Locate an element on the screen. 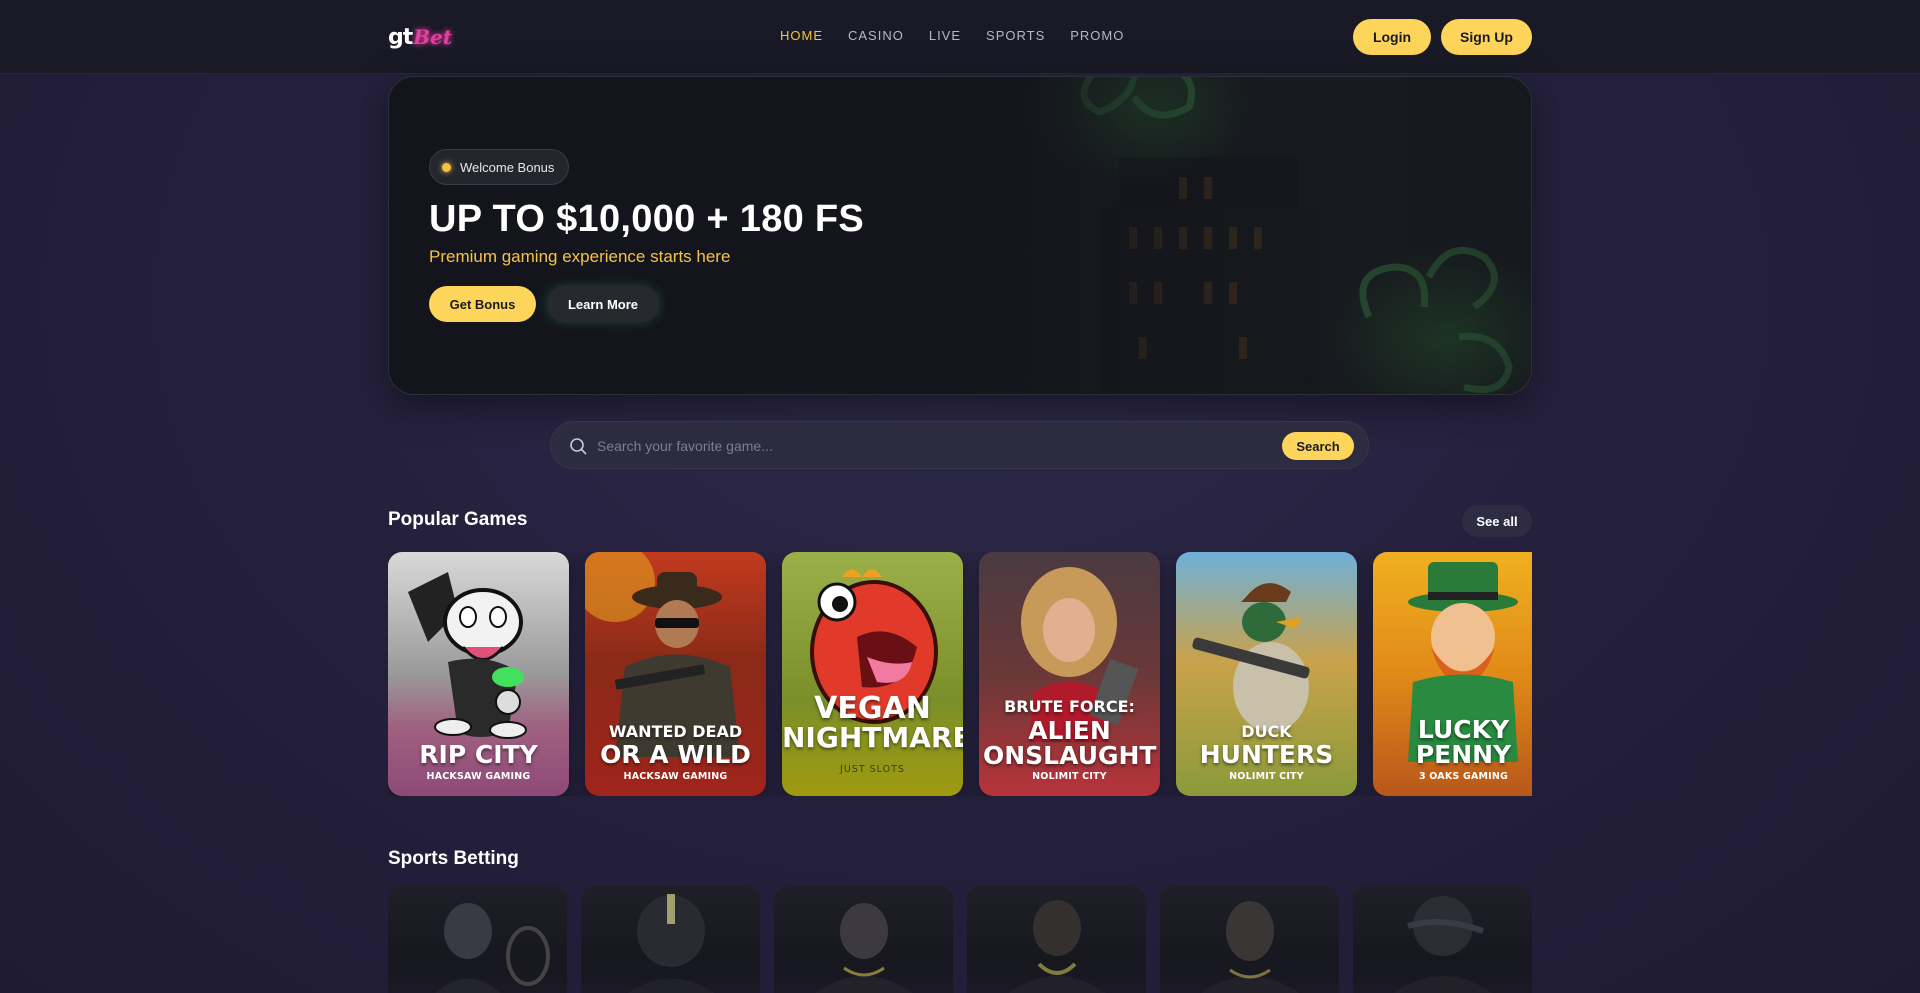 This screenshot has height=993, width=1920. game-title: PENNY is located at coordinates (1463, 754).